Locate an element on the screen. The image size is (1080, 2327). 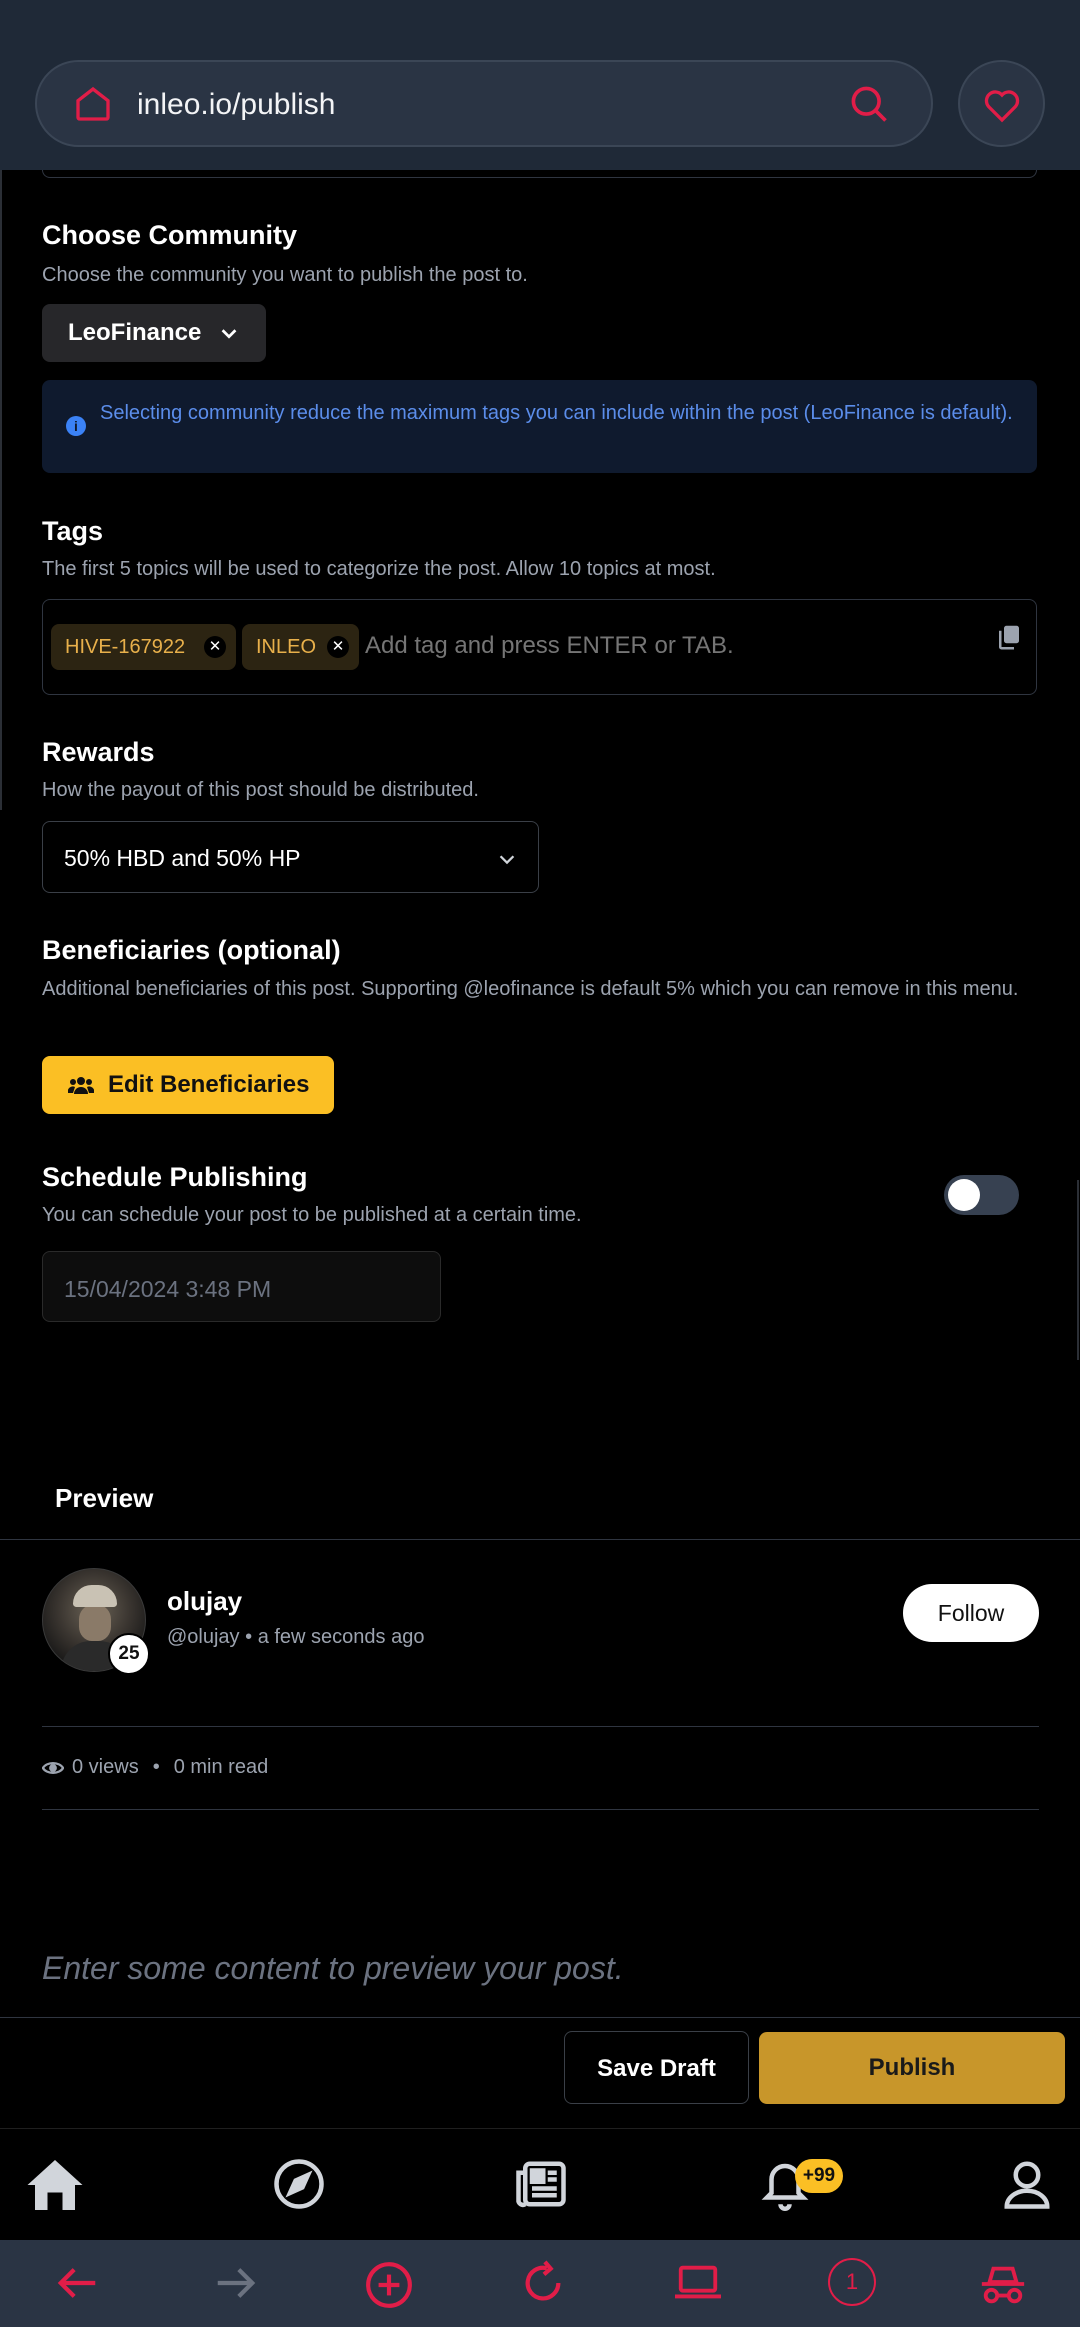
reputation-badge: 25 is located at coordinates (129, 1654).